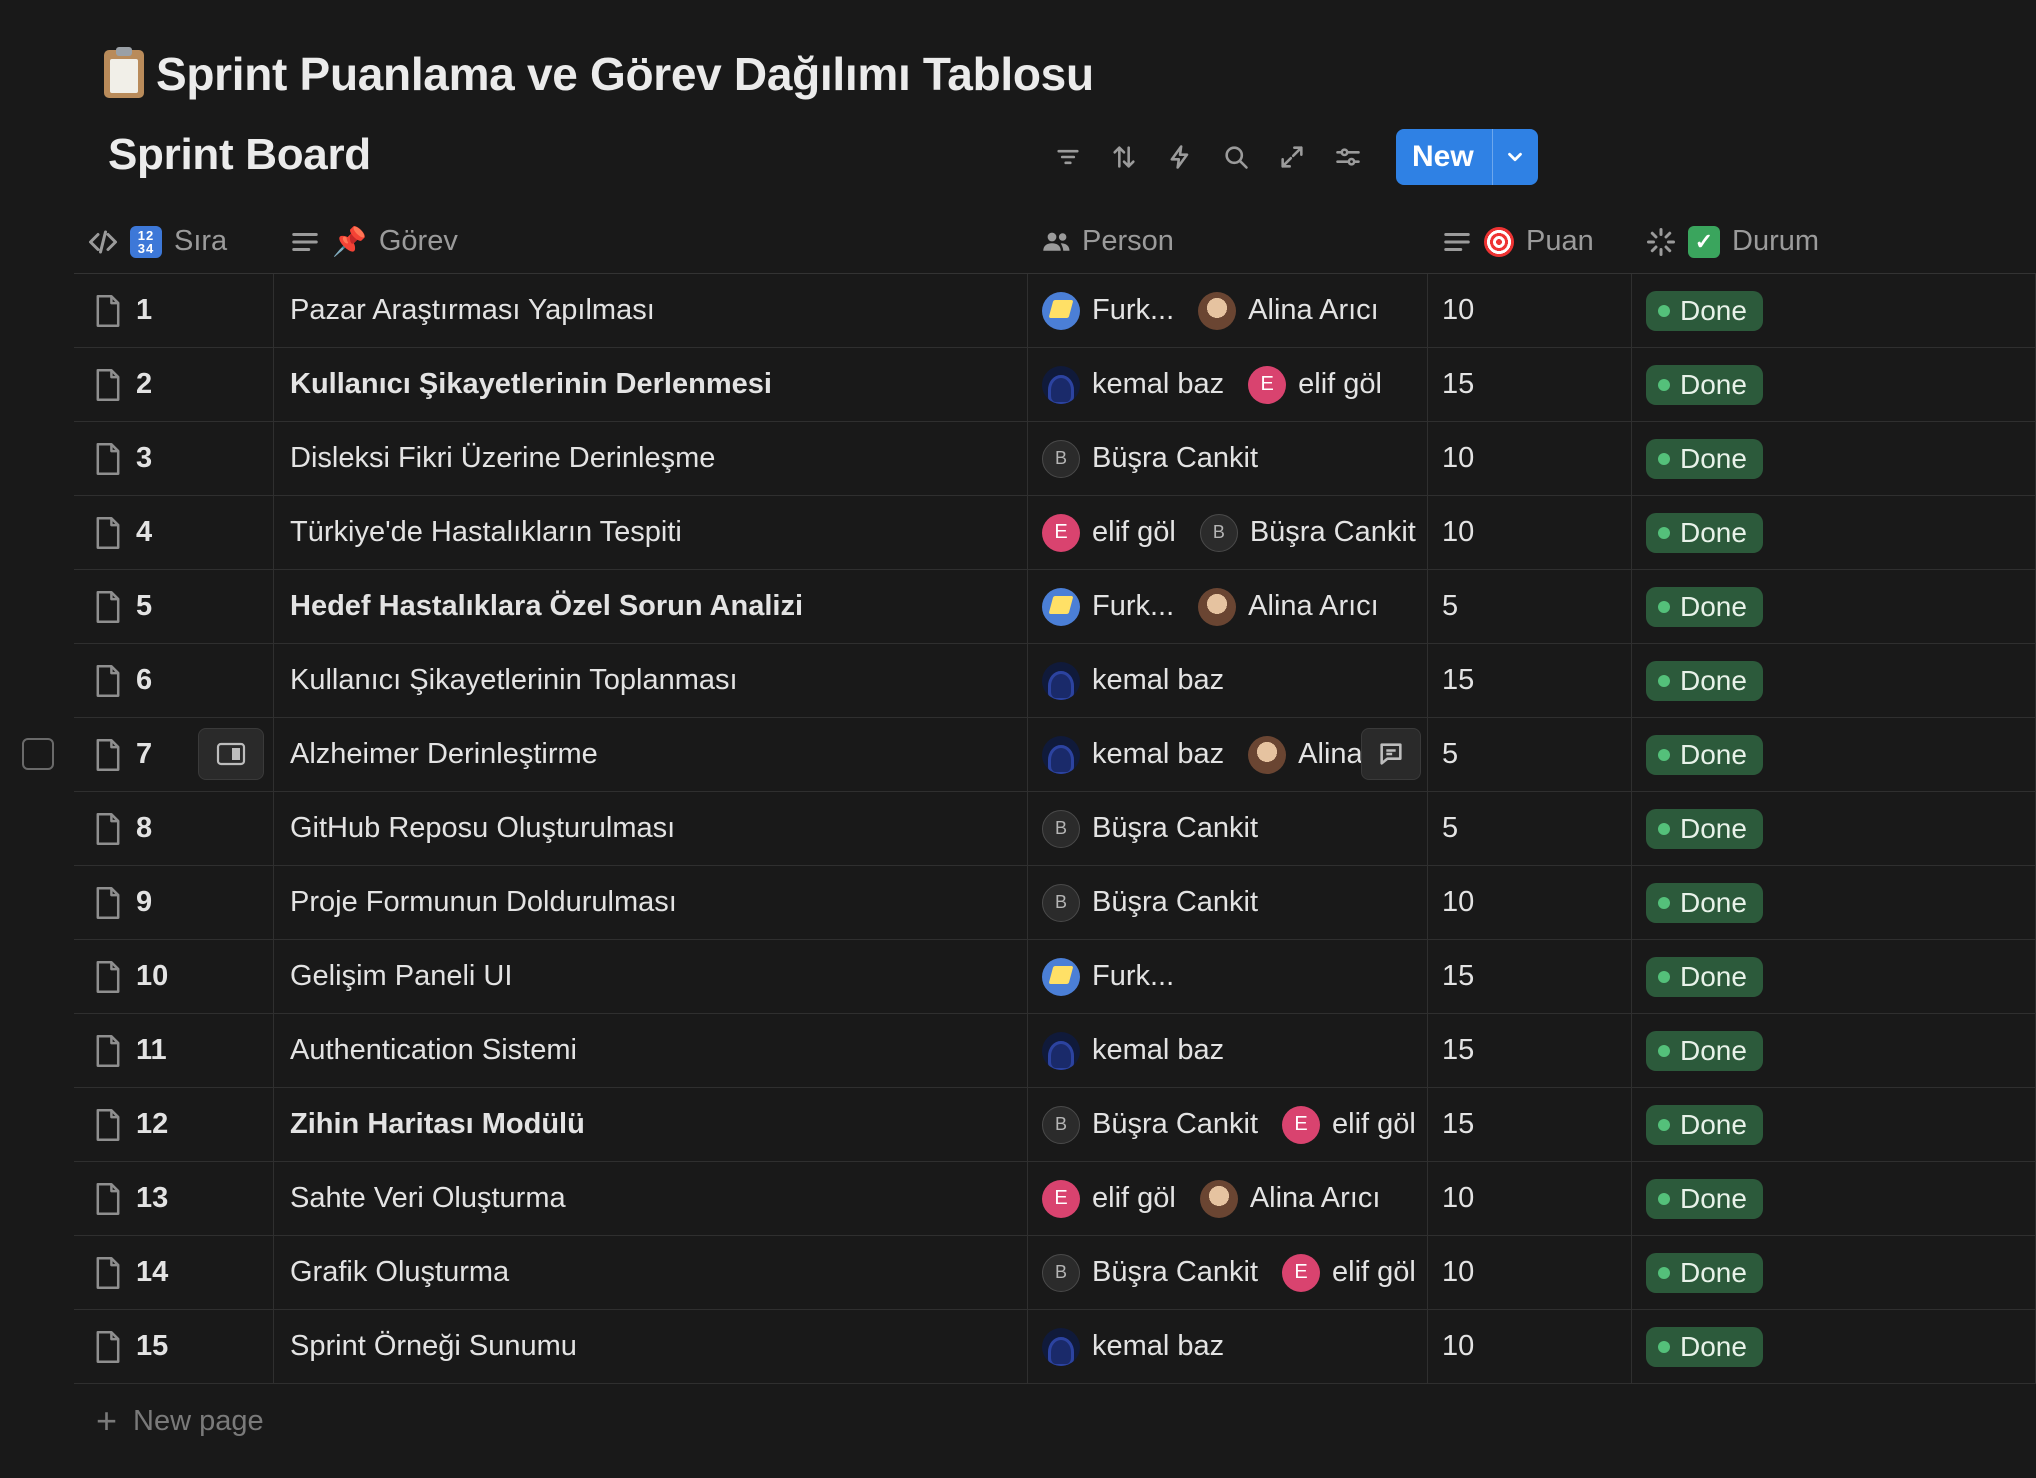 The height and width of the screenshot is (1478, 2036). Describe the element at coordinates (651, 1198) in the screenshot. I see `cell-gorev: Sahte Veri Oluşturma` at that location.